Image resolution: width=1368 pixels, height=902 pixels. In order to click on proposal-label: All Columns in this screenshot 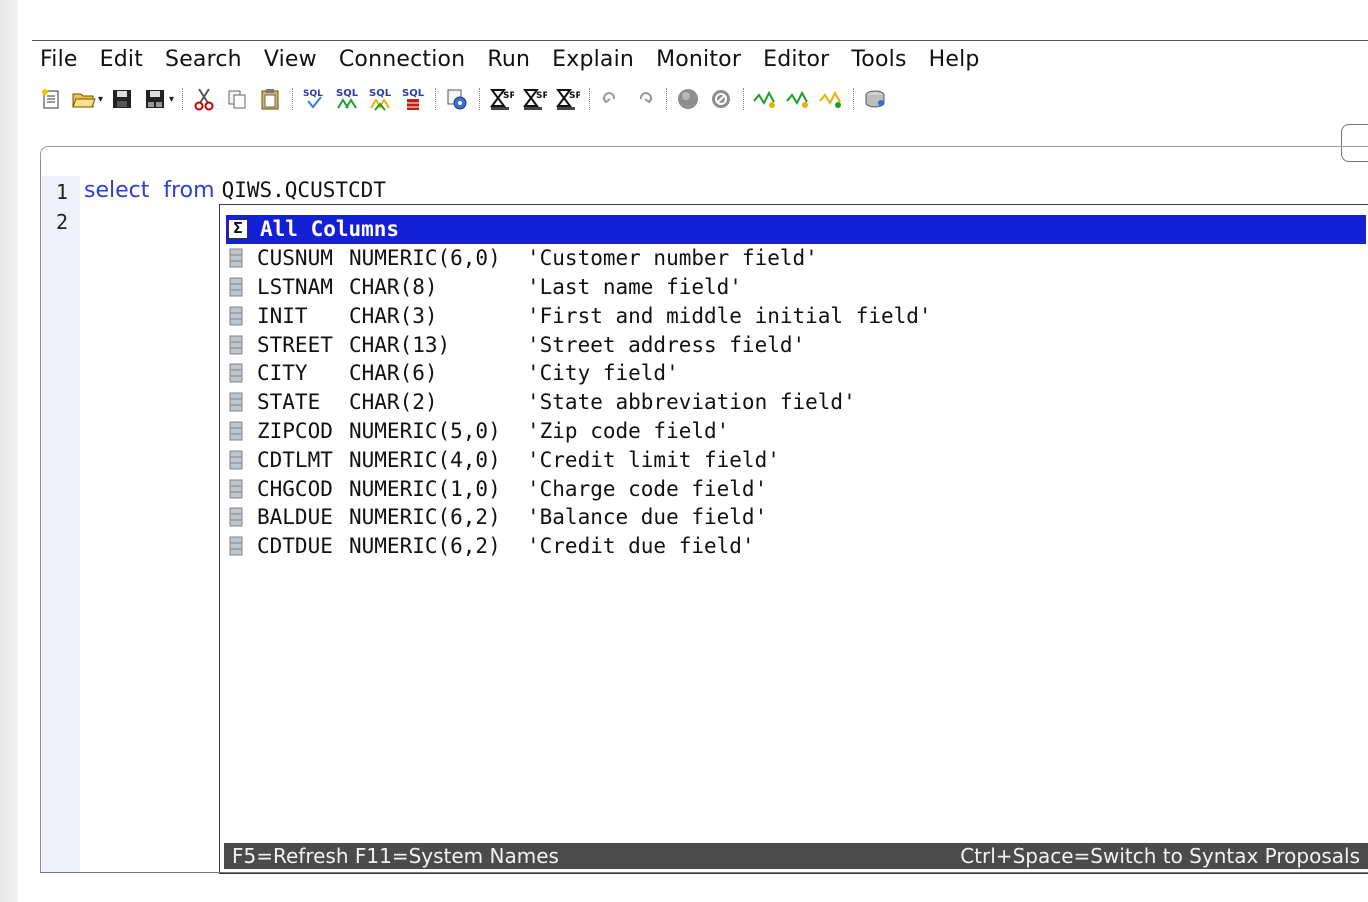, I will do `click(330, 229)`.